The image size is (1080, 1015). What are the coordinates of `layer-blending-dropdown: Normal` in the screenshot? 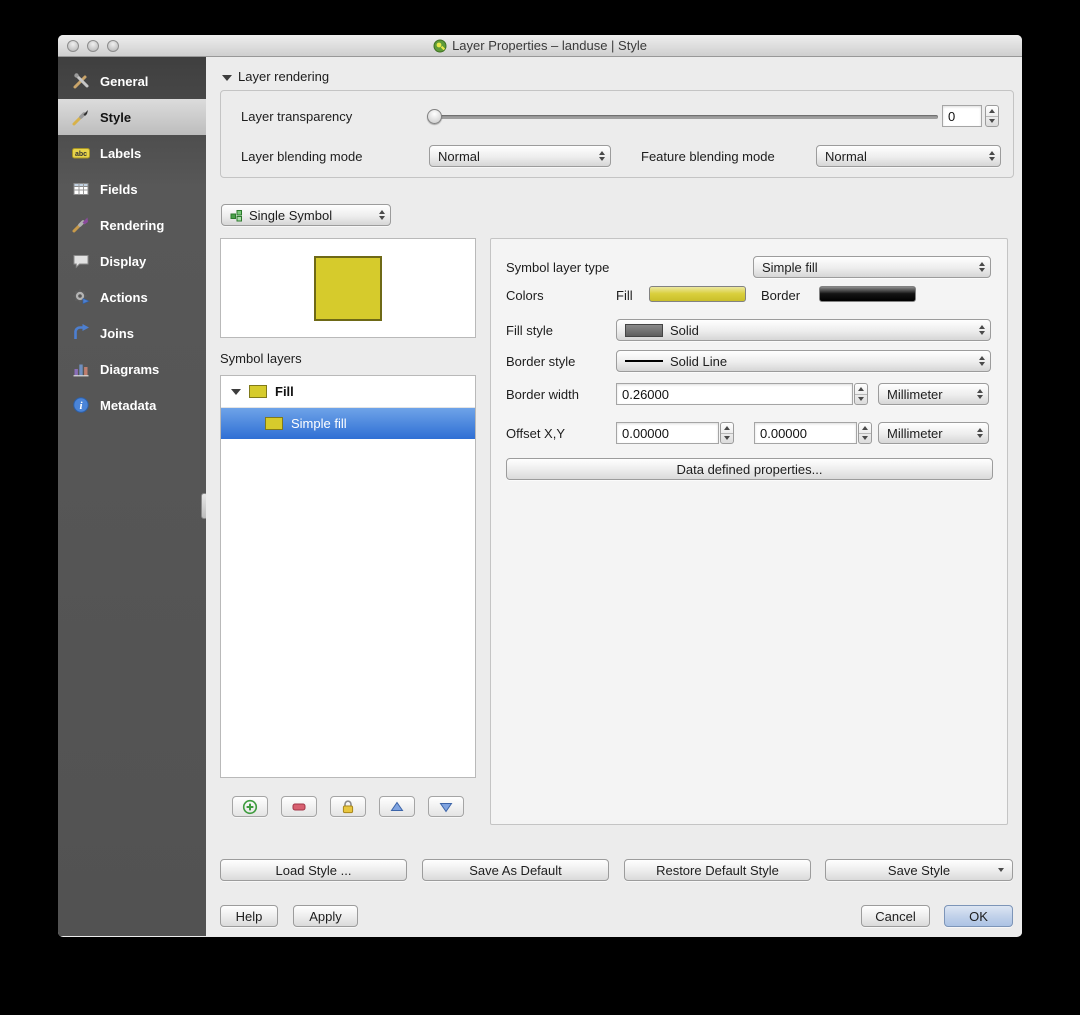 It's located at (520, 156).